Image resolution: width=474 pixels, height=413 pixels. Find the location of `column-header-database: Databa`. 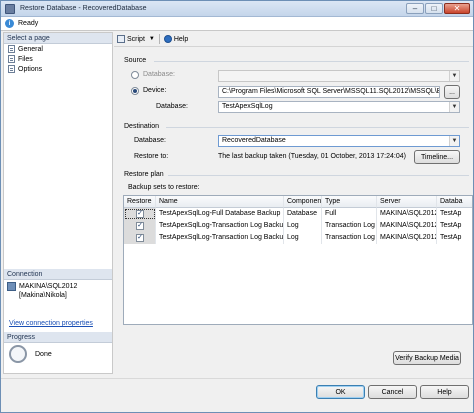

column-header-database: Databa is located at coordinates (454, 202).